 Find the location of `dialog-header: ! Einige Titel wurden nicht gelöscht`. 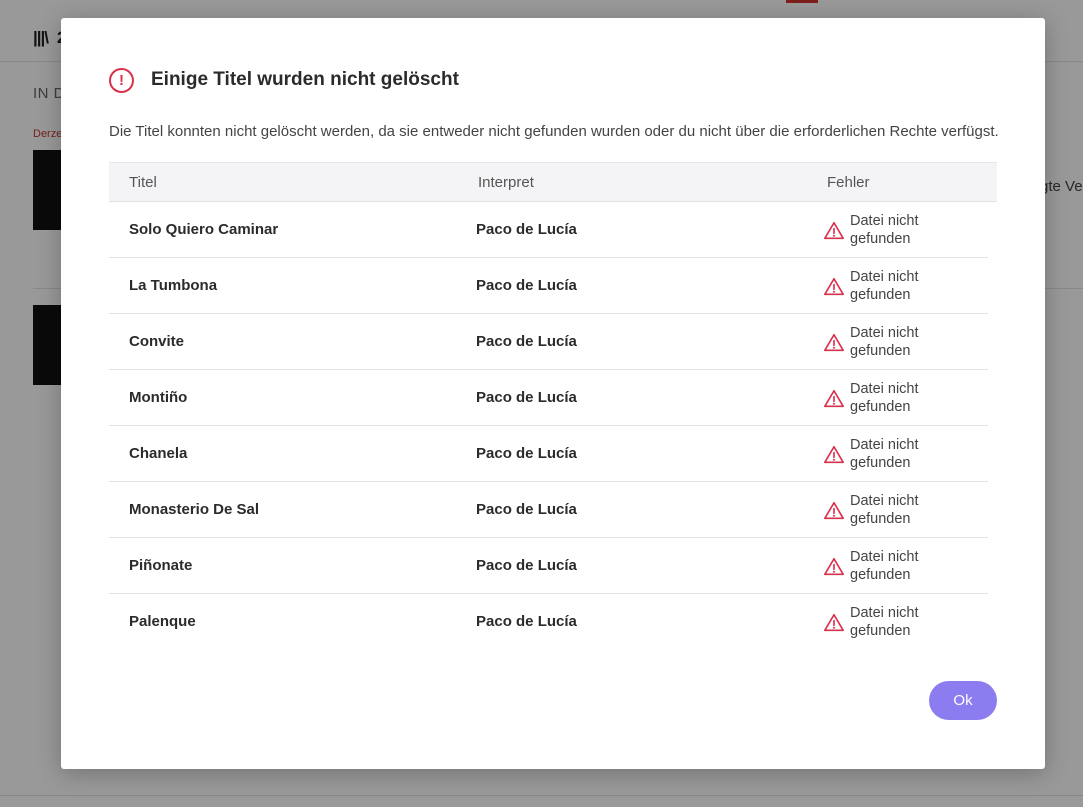

dialog-header: ! Einige Titel wurden nicht gelöscht is located at coordinates (284, 80).